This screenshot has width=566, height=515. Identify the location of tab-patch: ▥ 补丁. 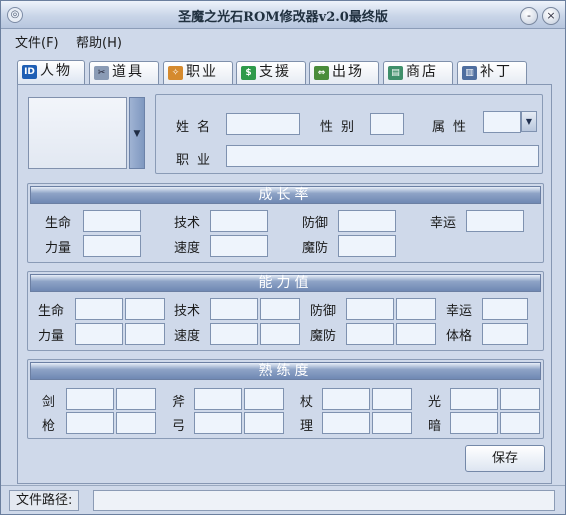
(492, 72).